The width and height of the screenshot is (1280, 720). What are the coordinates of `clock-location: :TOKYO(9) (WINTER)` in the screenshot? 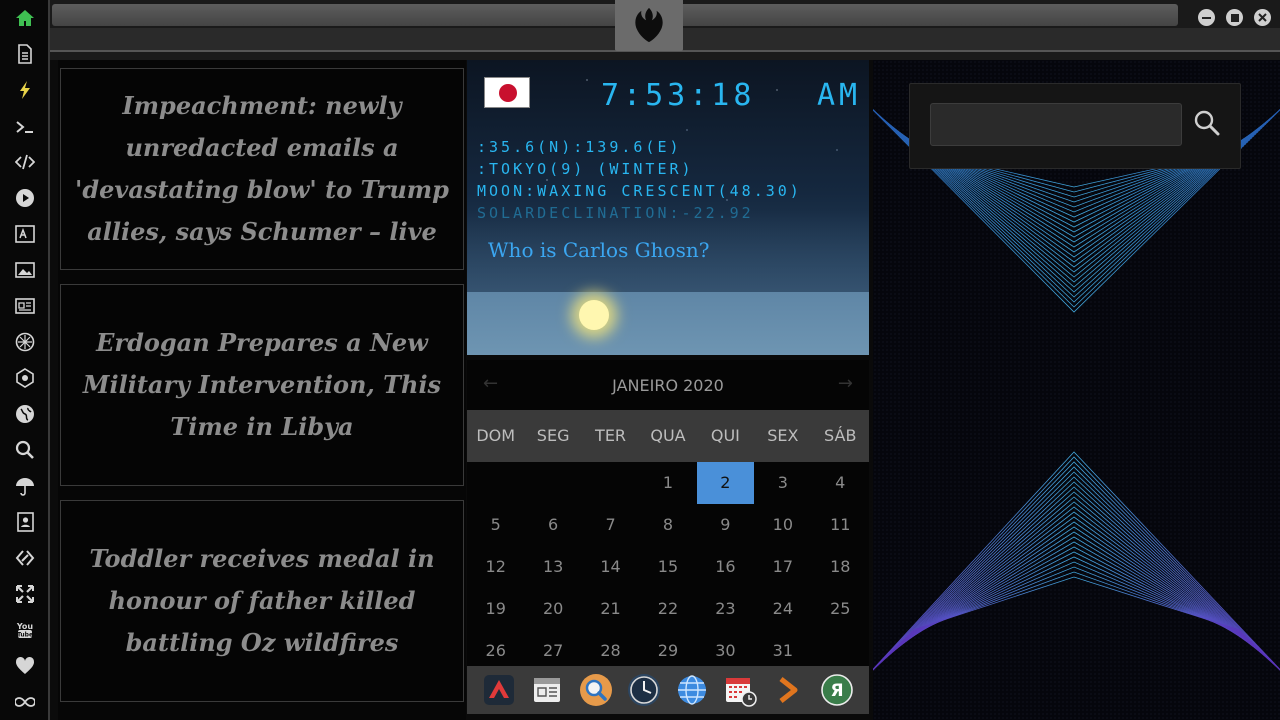 It's located at (585, 169).